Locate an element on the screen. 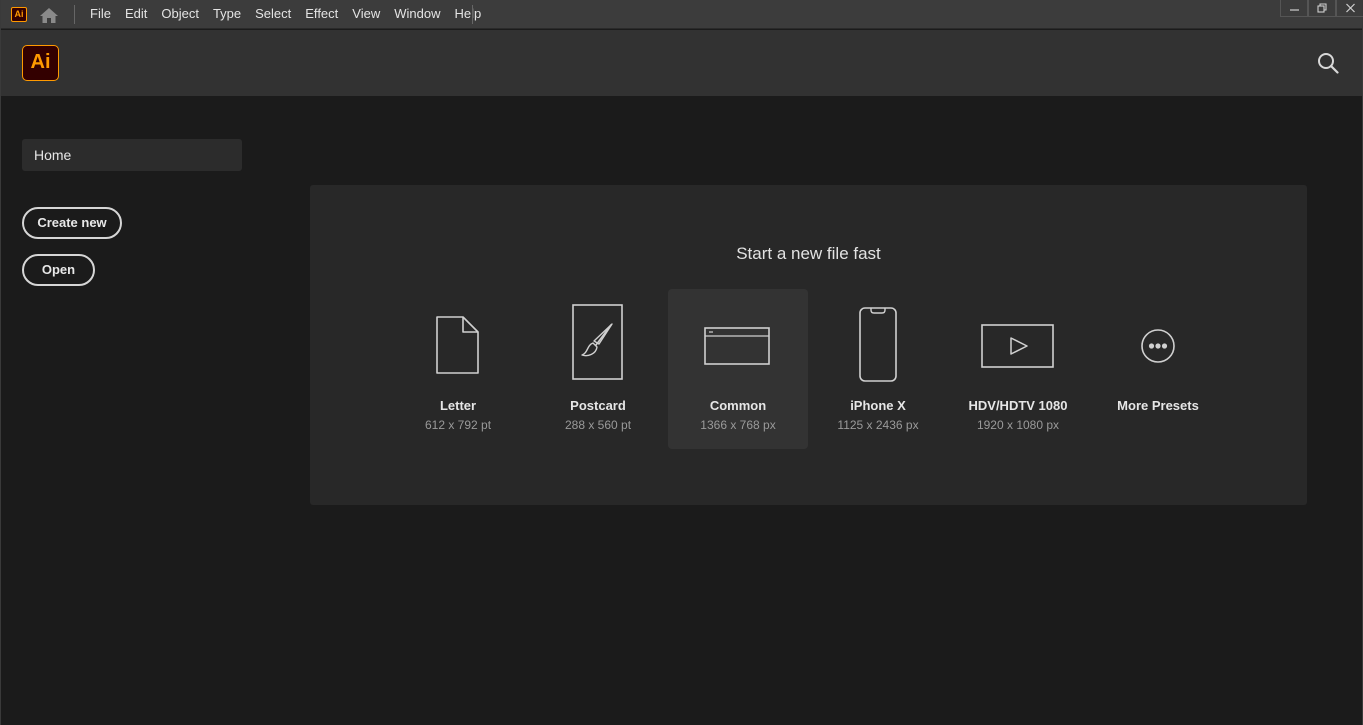  create-new-button: Create new is located at coordinates (72, 223).